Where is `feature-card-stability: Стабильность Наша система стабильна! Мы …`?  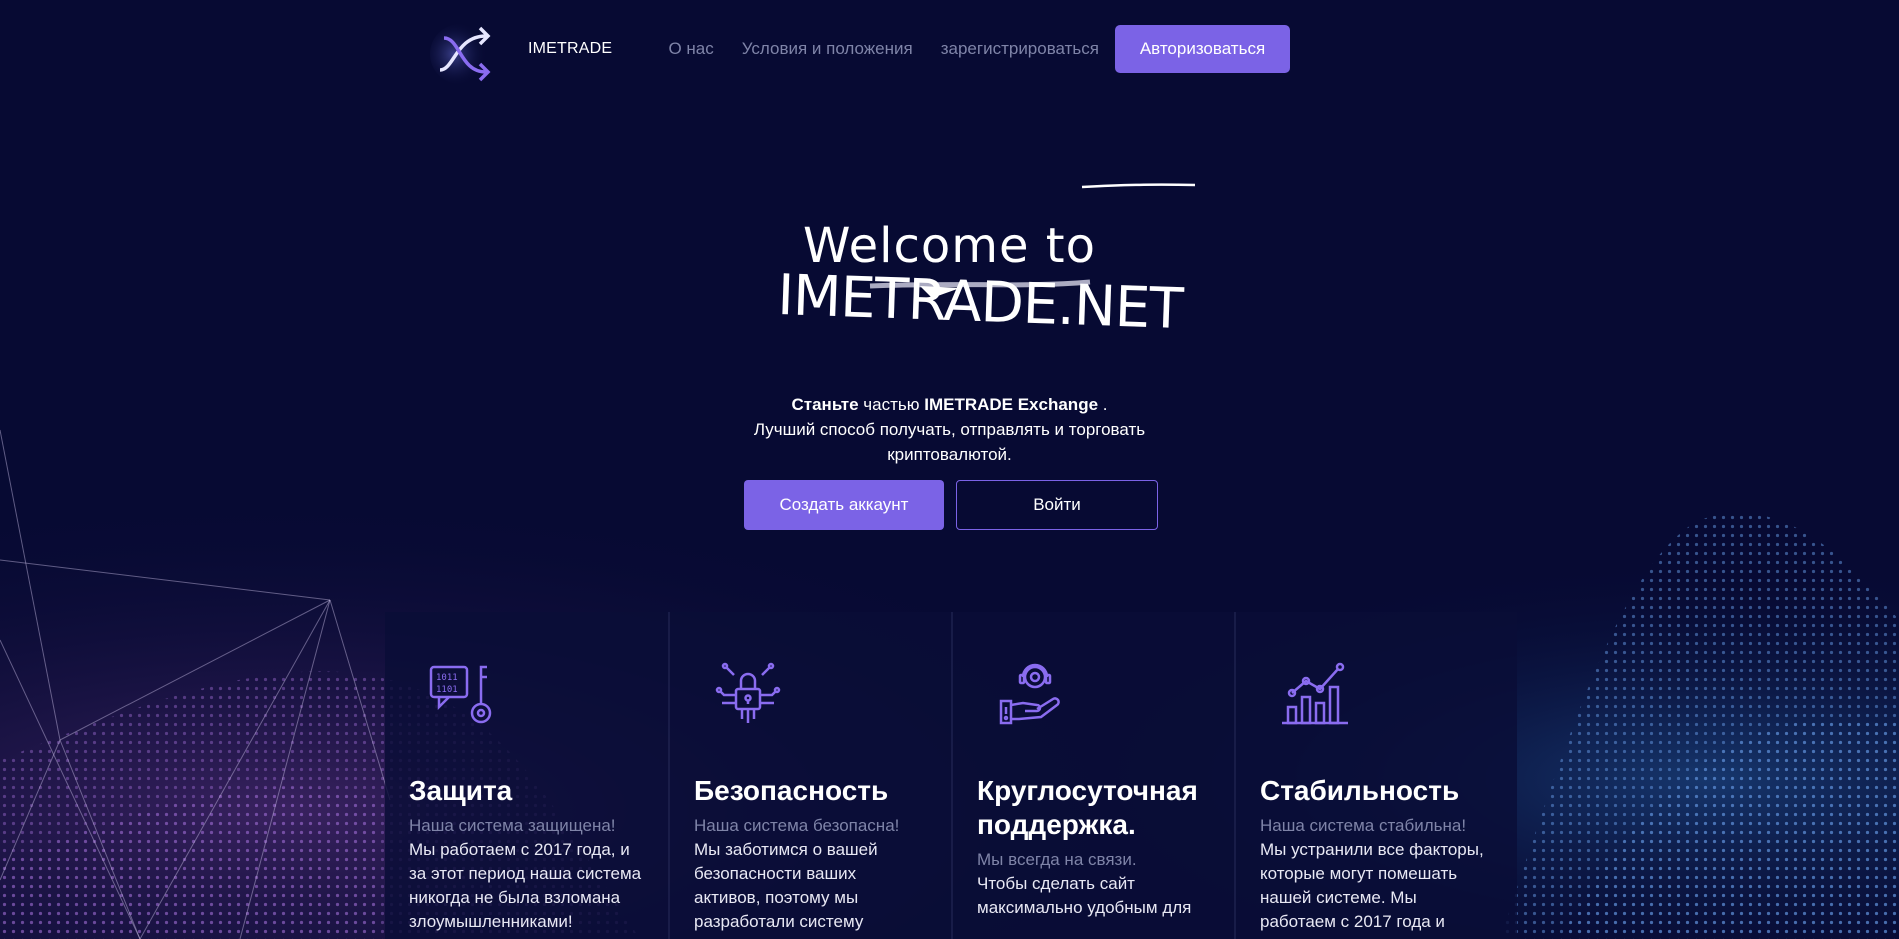 feature-card-stability: Стабильность Наша система стабильна! Мы … is located at coordinates (1375, 775).